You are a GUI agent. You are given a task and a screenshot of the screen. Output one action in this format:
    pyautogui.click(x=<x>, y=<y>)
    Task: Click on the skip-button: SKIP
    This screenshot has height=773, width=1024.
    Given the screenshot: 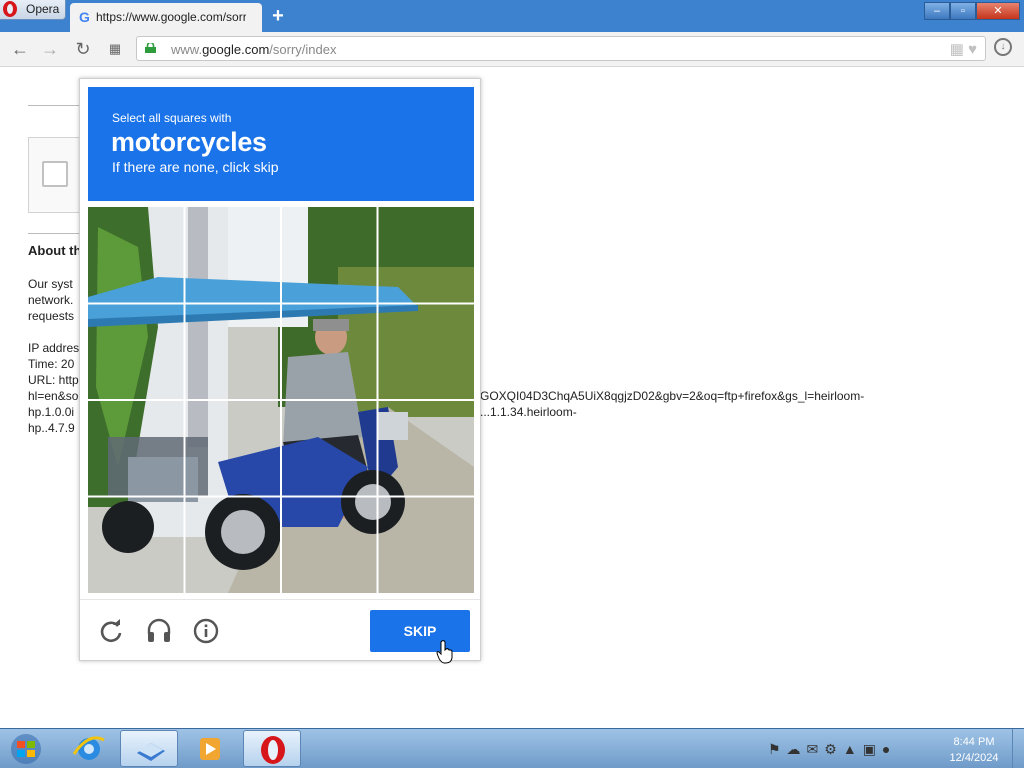 What is the action you would take?
    pyautogui.click(x=420, y=631)
    